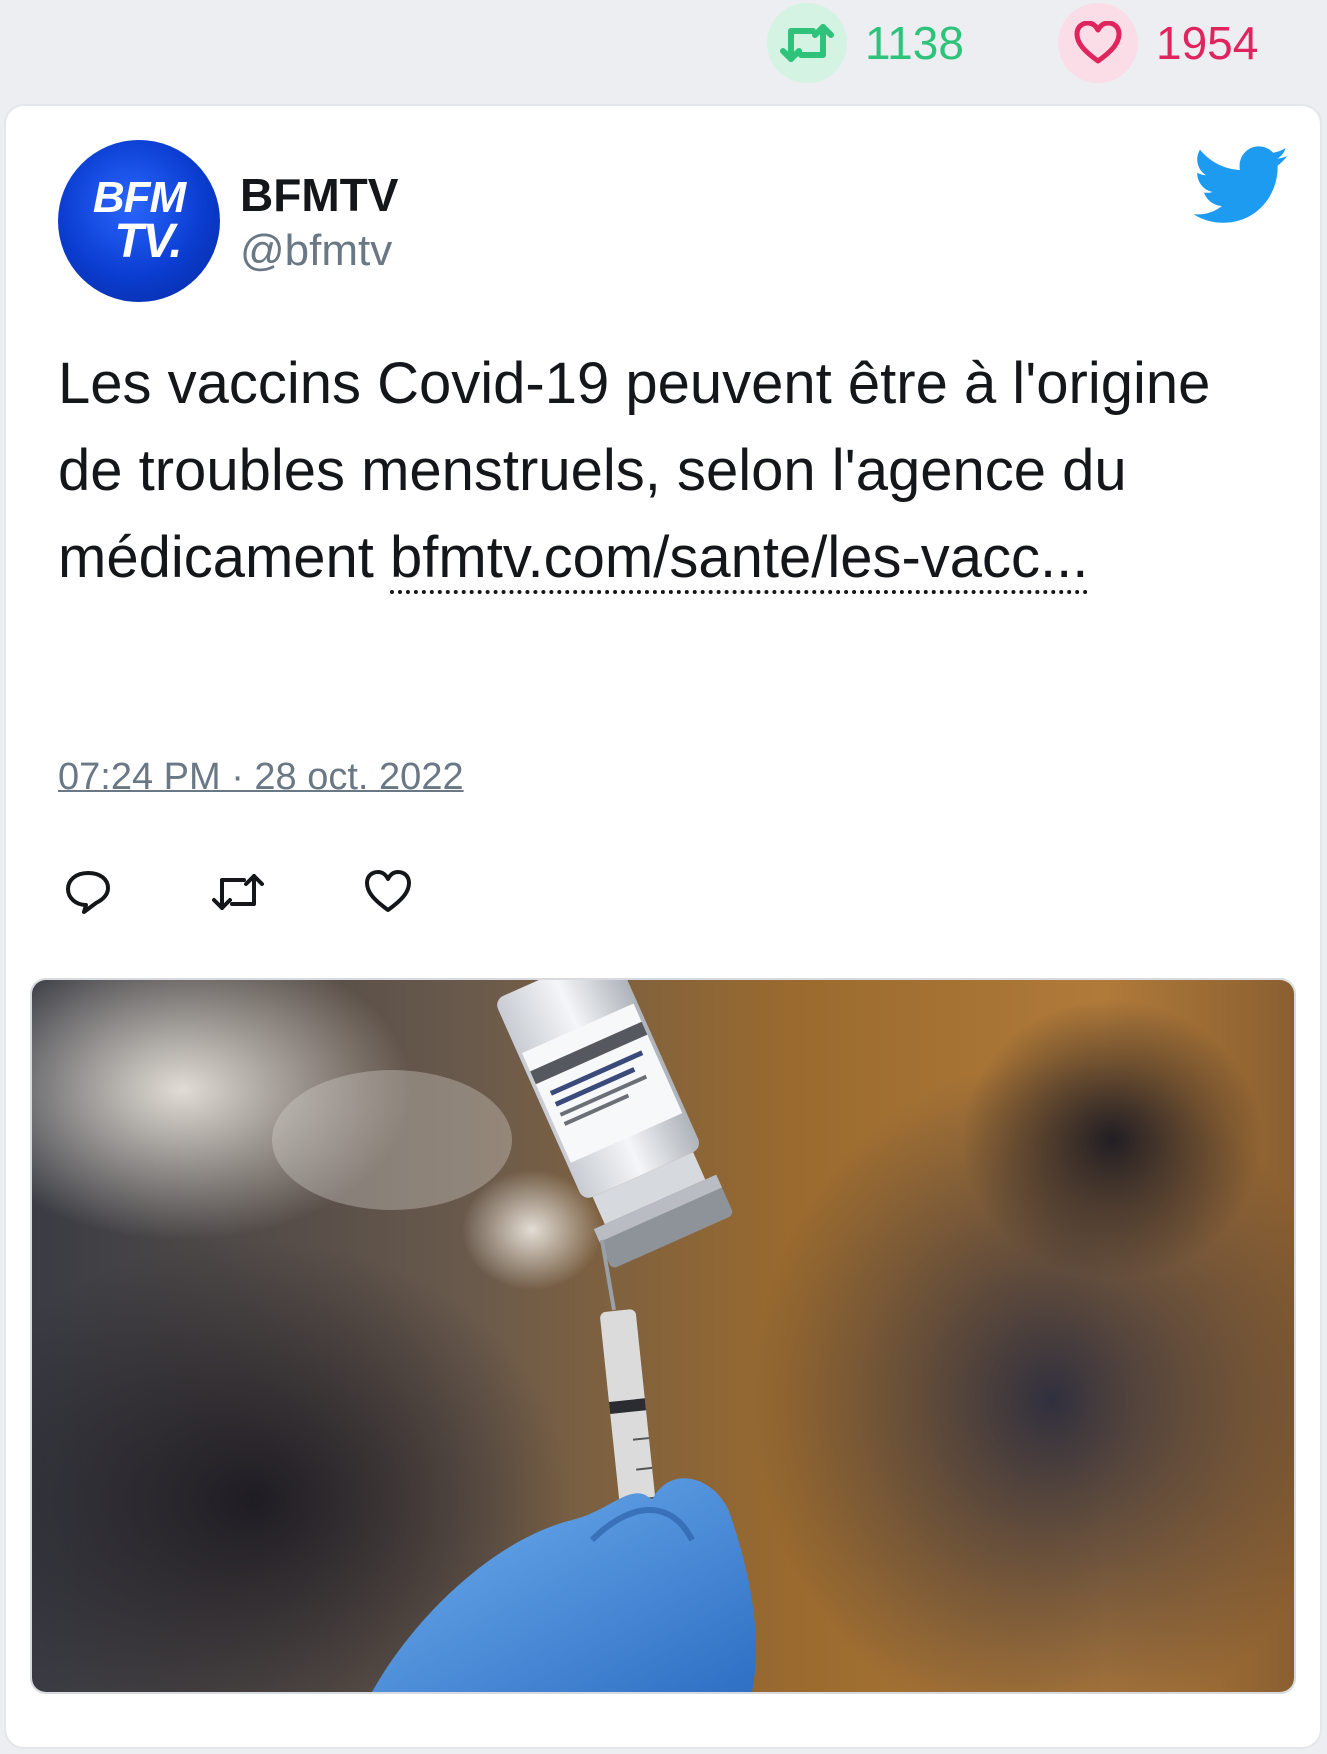 Image resolution: width=1327 pixels, height=1754 pixels. What do you see at coordinates (261, 777) in the screenshot?
I see `tweet-timestamp: 07:24 PM · 28 oct. 2022` at bounding box center [261, 777].